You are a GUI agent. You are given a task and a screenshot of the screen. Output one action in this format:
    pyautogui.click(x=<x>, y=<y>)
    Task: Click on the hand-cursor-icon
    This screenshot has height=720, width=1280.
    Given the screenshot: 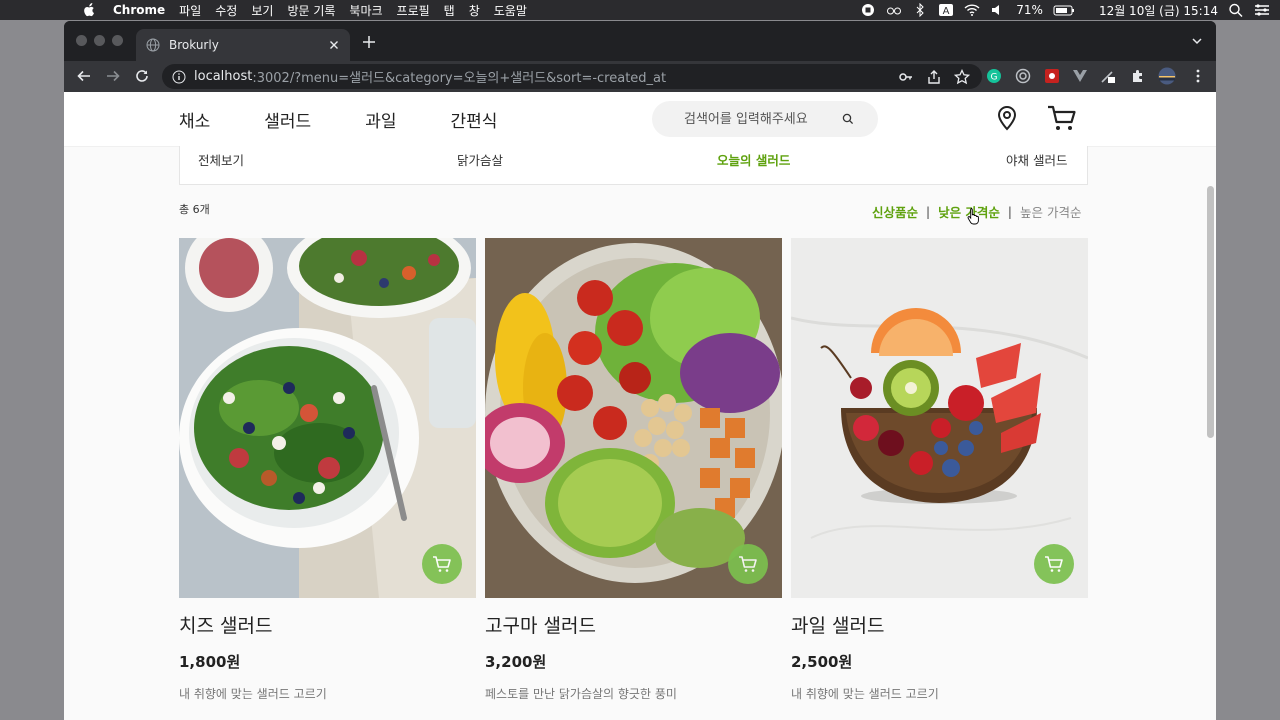 What is the action you would take?
    pyautogui.click(x=973, y=216)
    